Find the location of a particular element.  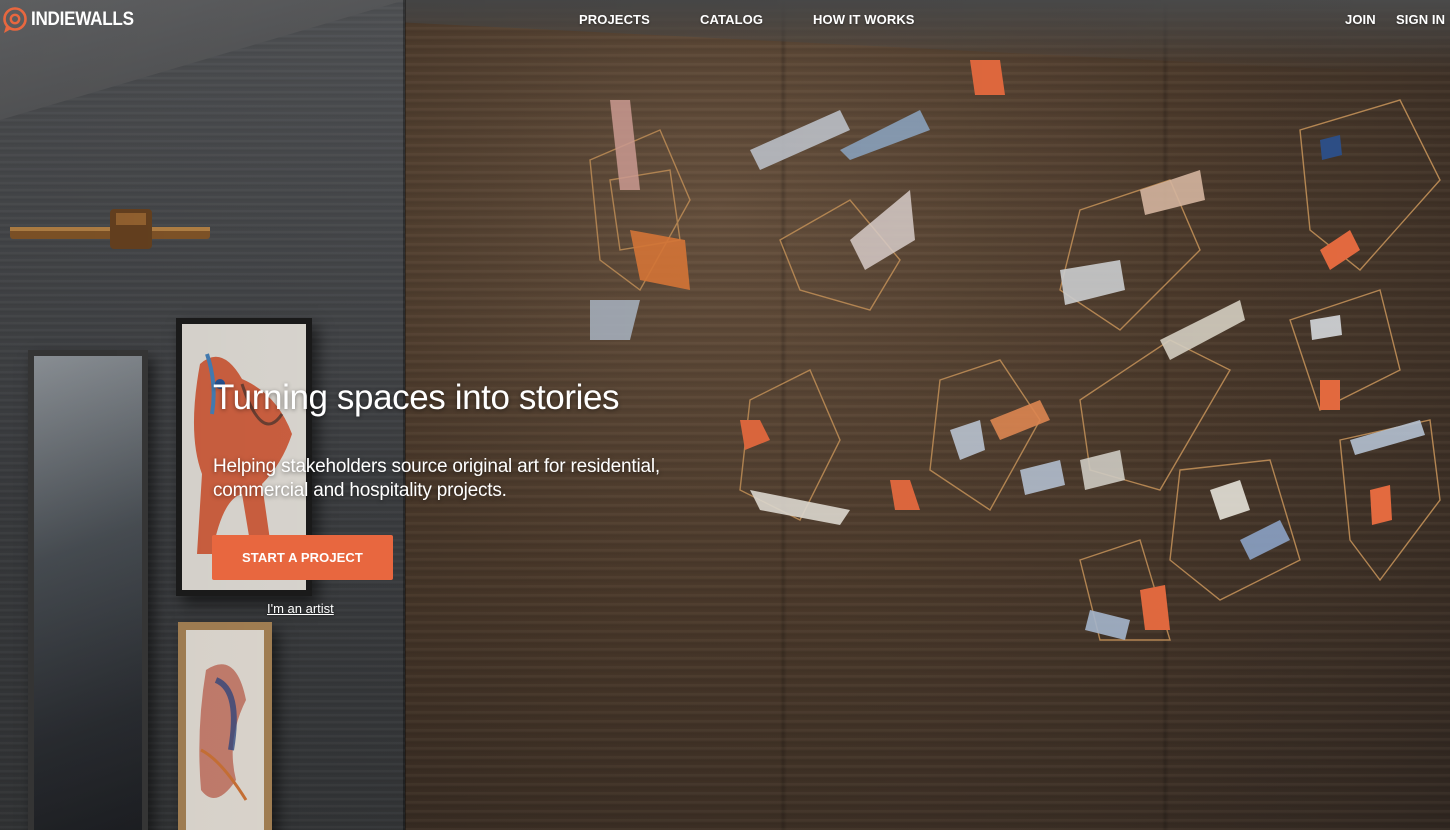

indiewalls-logo-icon is located at coordinates (15, 20).